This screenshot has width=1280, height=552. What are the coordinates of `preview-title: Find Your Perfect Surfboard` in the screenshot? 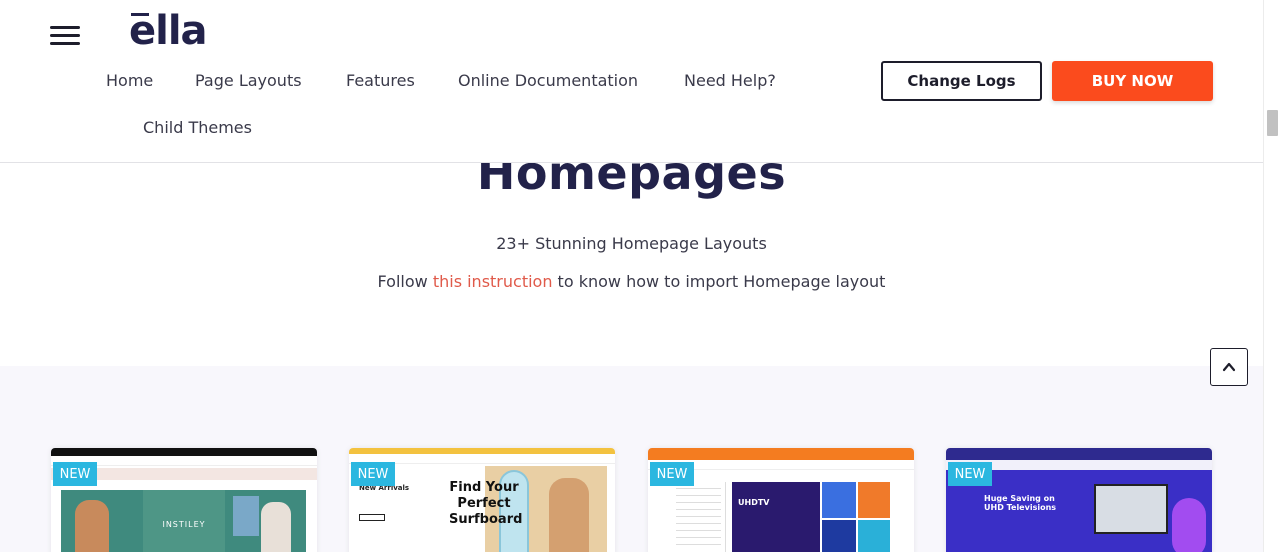 It's located at (486, 503).